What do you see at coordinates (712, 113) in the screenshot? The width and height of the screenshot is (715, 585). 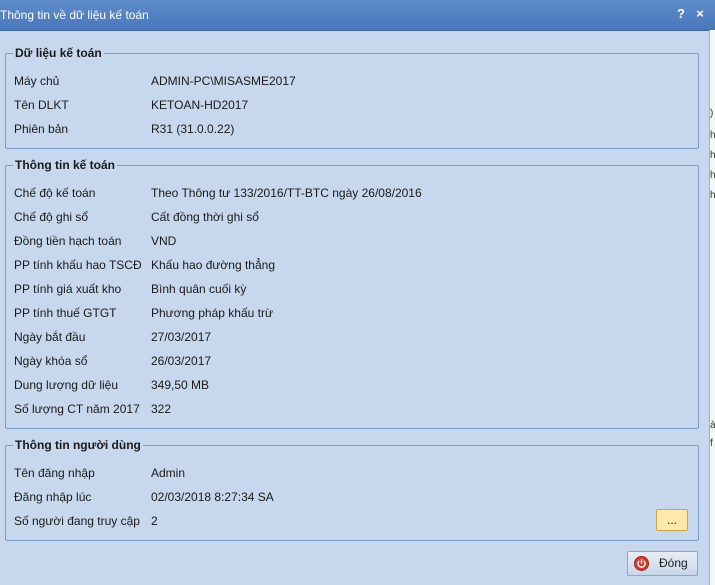 I see `strip-text: )` at bounding box center [712, 113].